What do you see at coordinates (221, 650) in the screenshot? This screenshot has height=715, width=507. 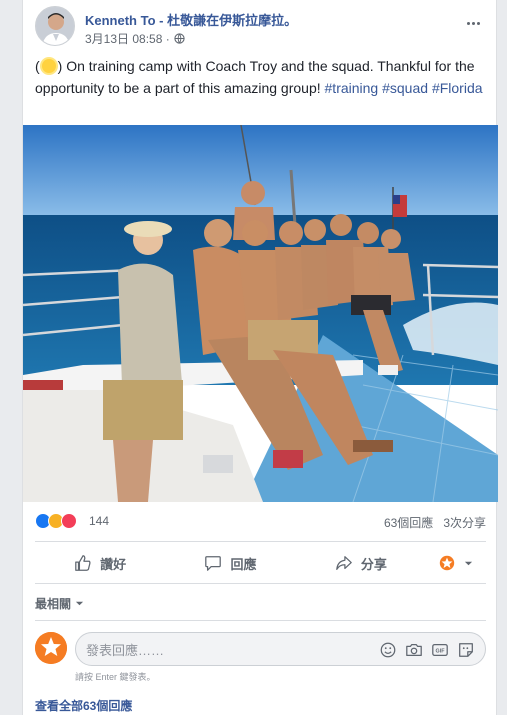 I see `comment-input` at bounding box center [221, 650].